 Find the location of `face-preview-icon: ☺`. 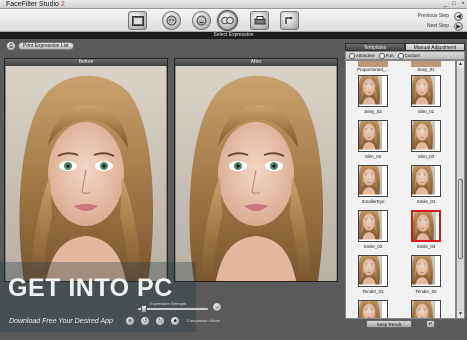

face-preview-icon: ☺ is located at coordinates (217, 307).